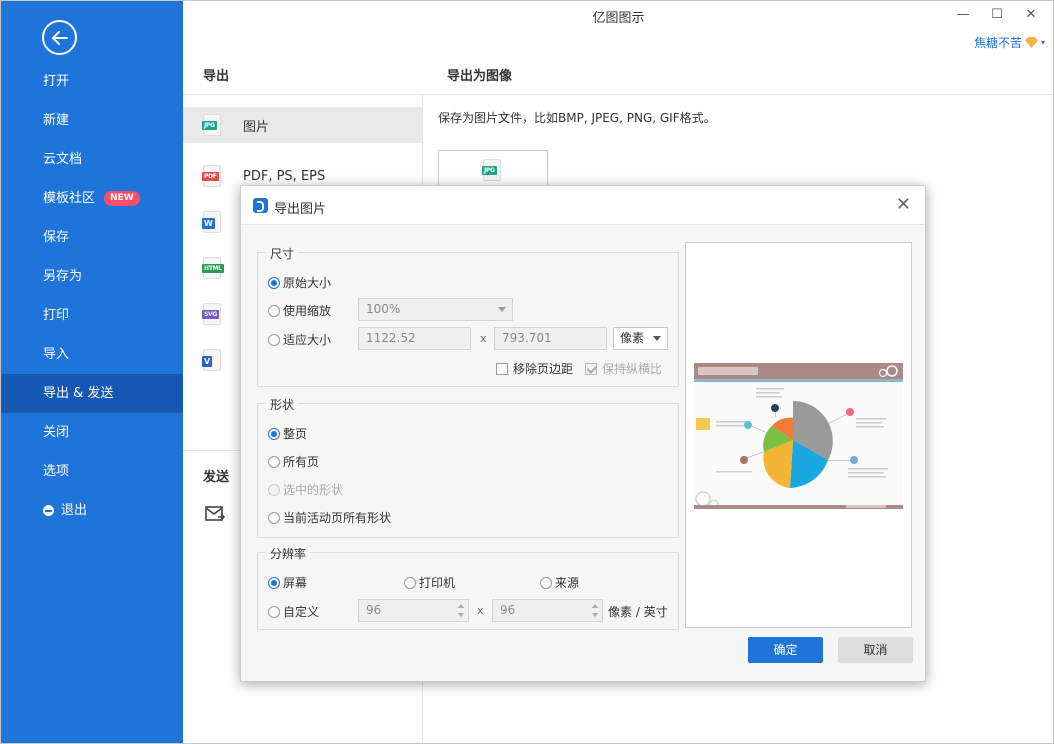  What do you see at coordinates (216, 477) in the screenshot?
I see `send-header: 发送` at bounding box center [216, 477].